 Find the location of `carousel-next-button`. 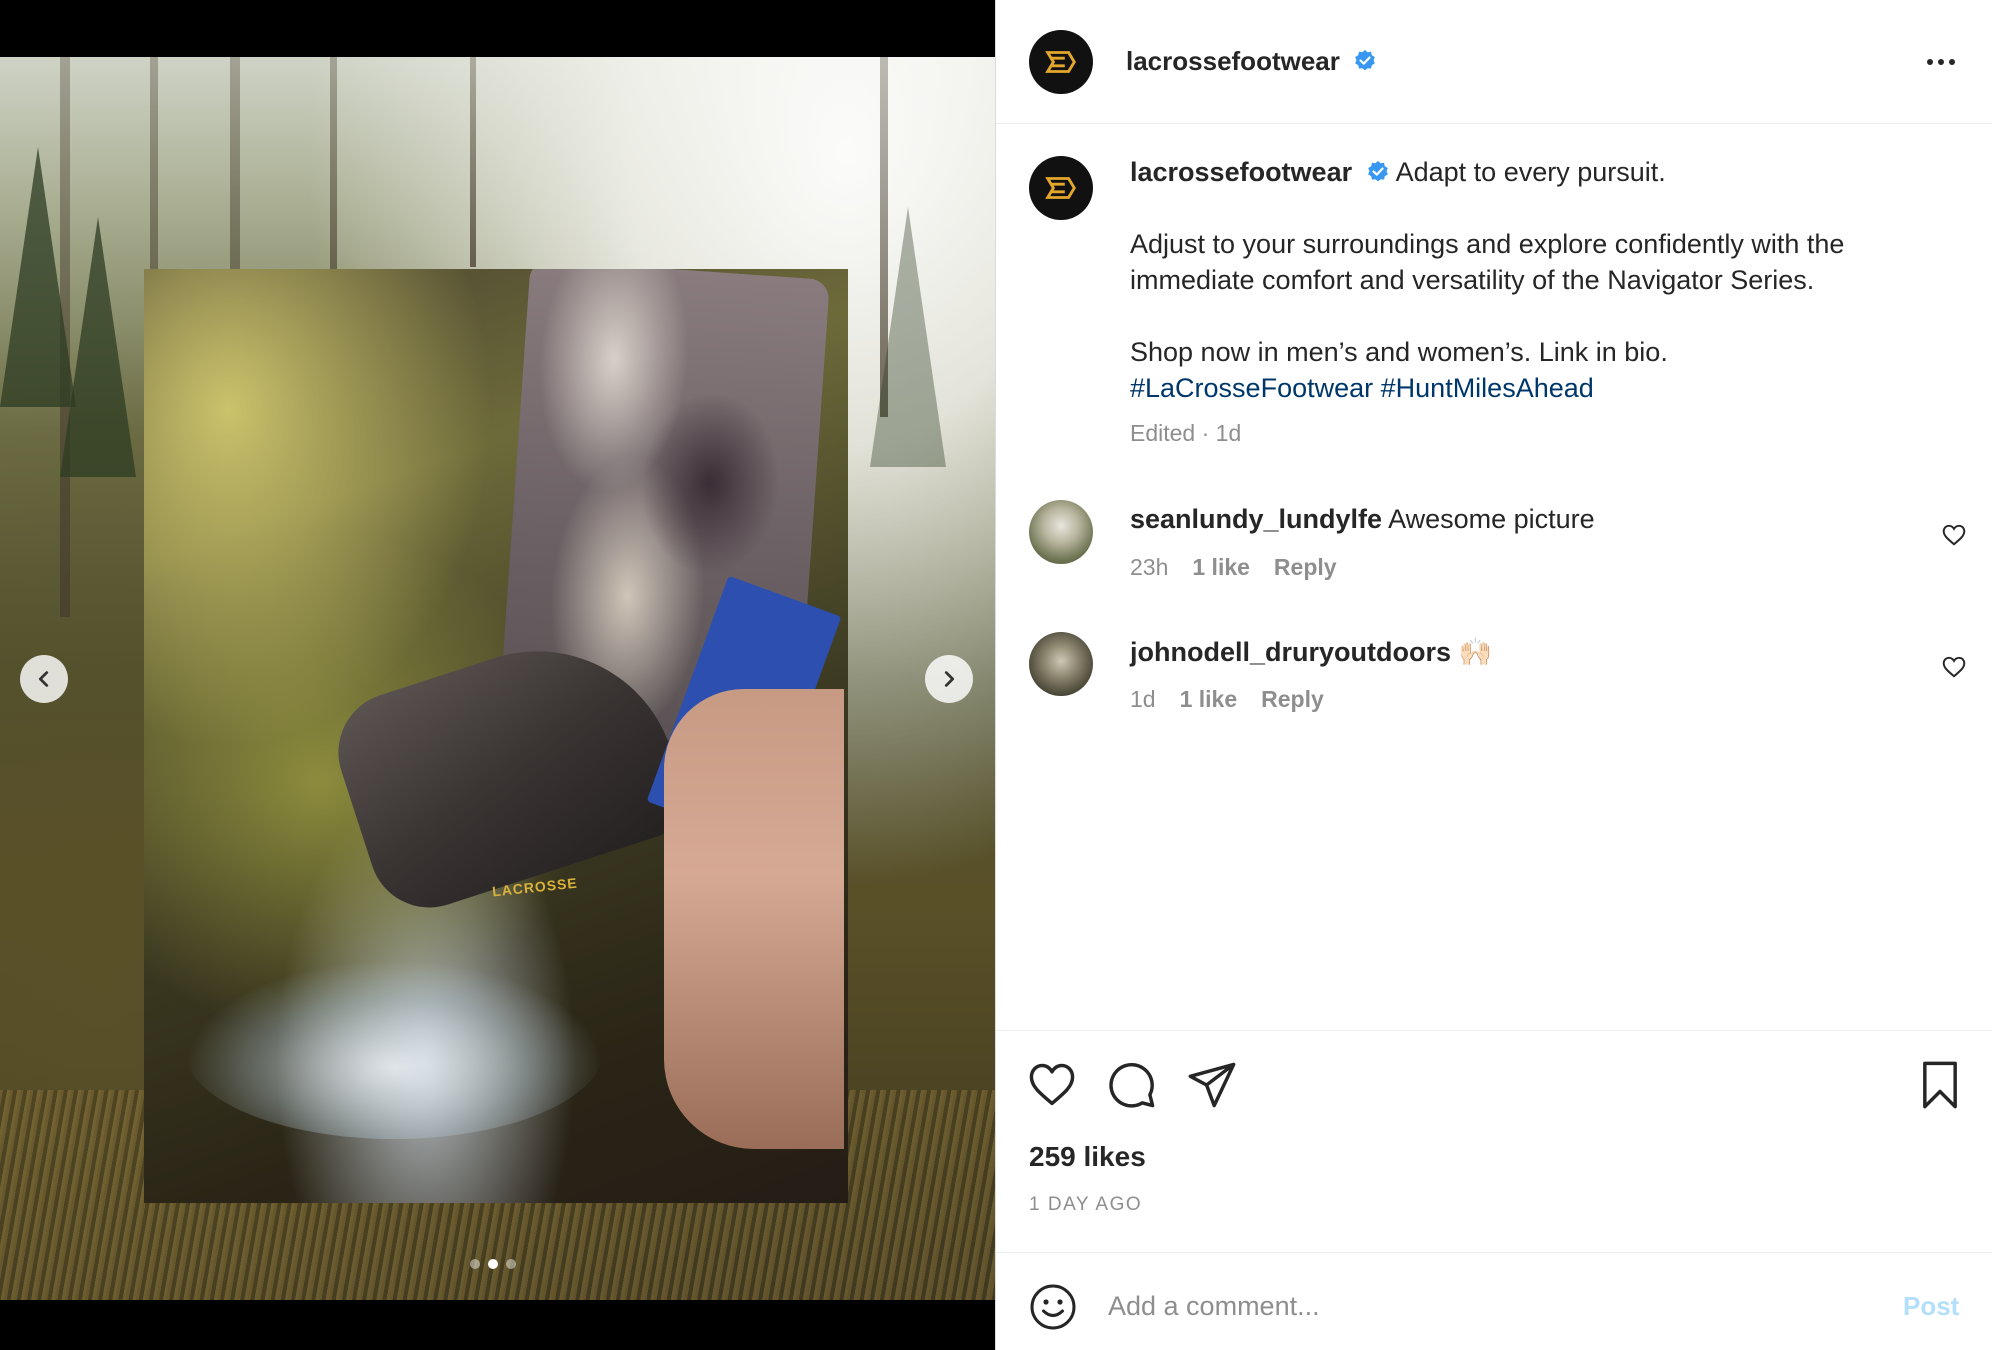

carousel-next-button is located at coordinates (949, 679).